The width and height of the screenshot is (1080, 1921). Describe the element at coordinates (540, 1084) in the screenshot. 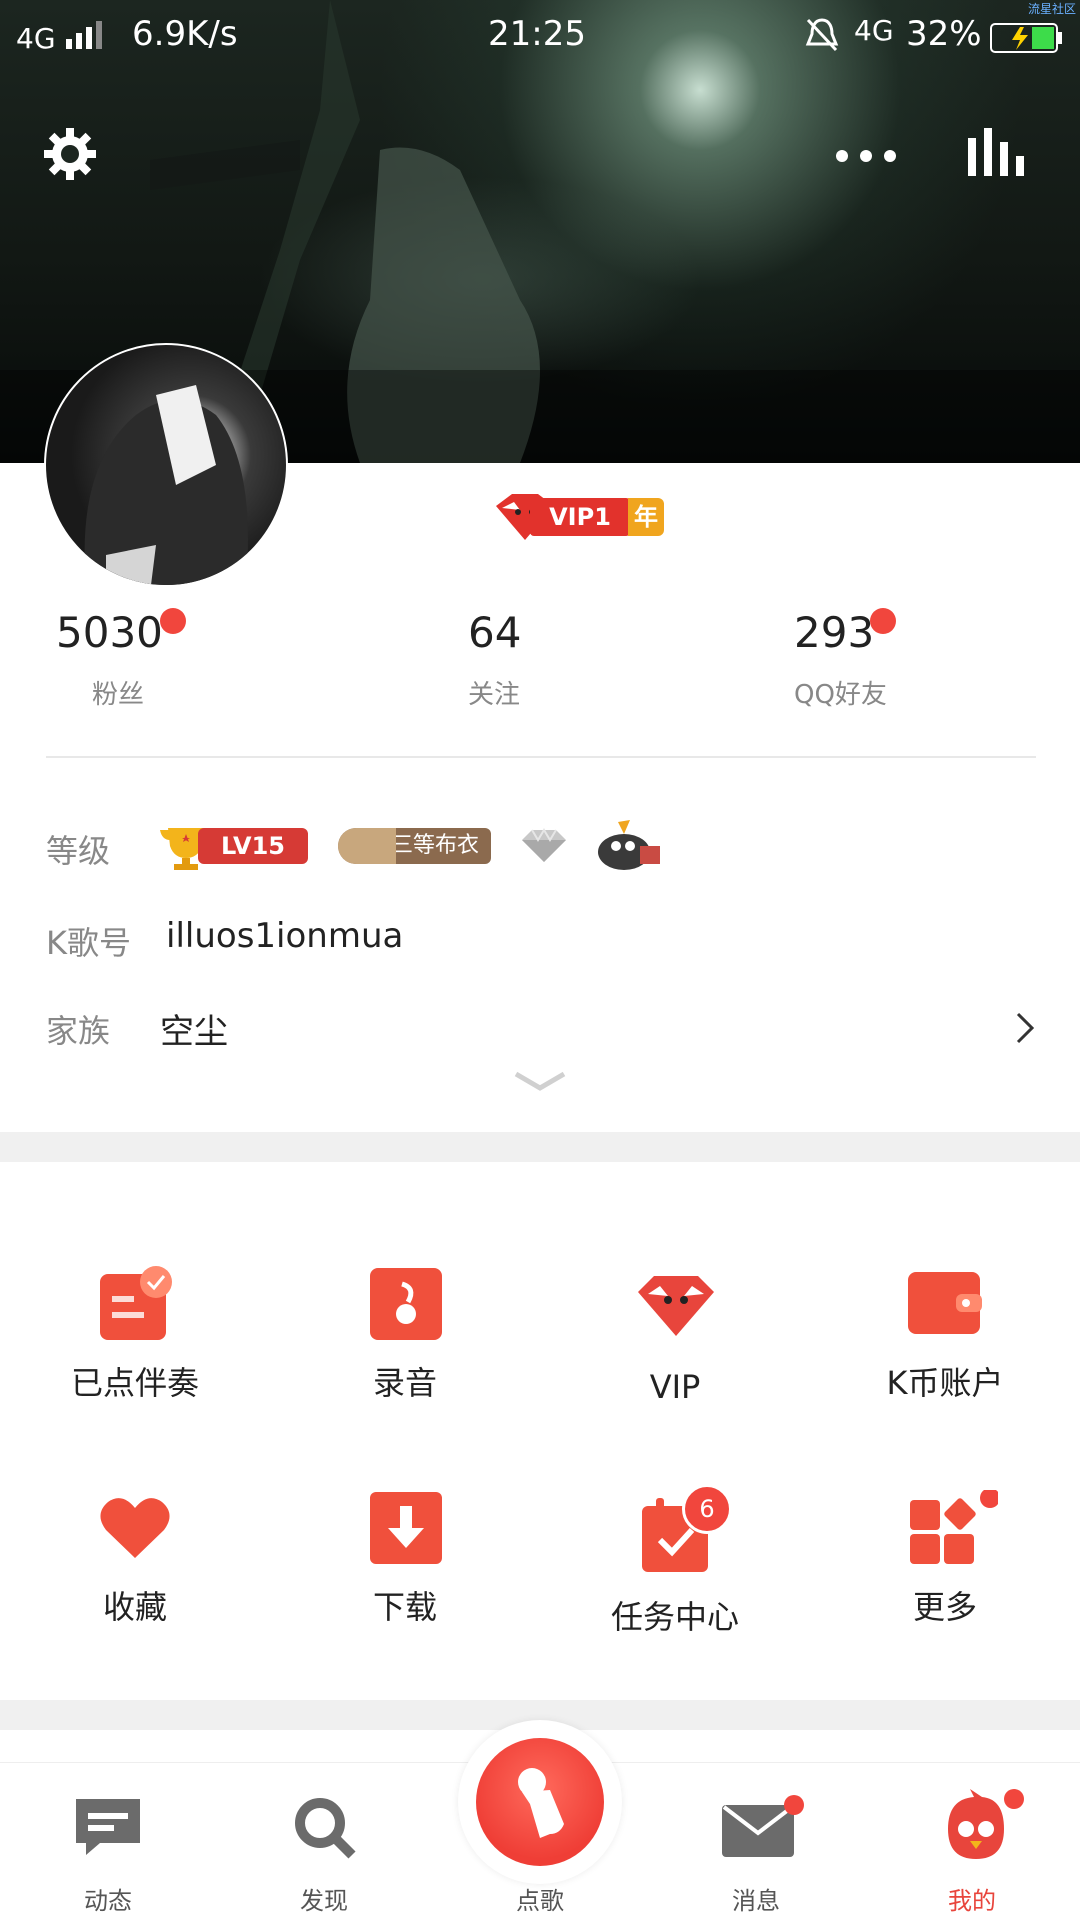

I see `expand-chevron-down-icon` at that location.